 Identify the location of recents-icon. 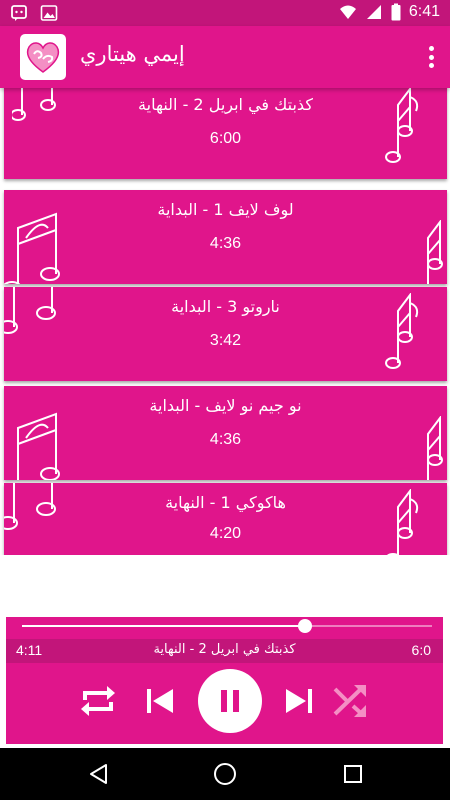
(353, 774).